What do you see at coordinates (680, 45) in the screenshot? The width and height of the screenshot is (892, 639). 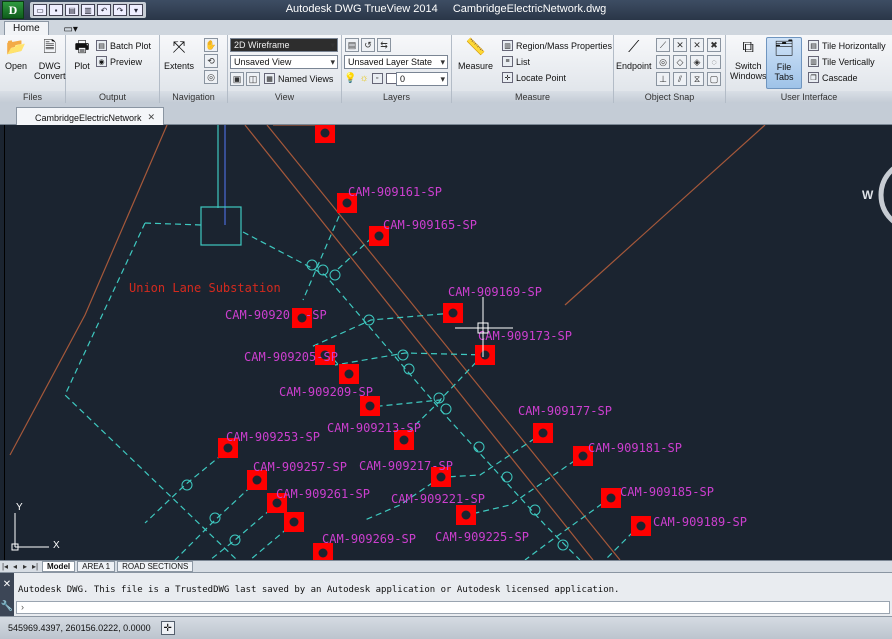 I see `intersection-snap-icon: ✕` at bounding box center [680, 45].